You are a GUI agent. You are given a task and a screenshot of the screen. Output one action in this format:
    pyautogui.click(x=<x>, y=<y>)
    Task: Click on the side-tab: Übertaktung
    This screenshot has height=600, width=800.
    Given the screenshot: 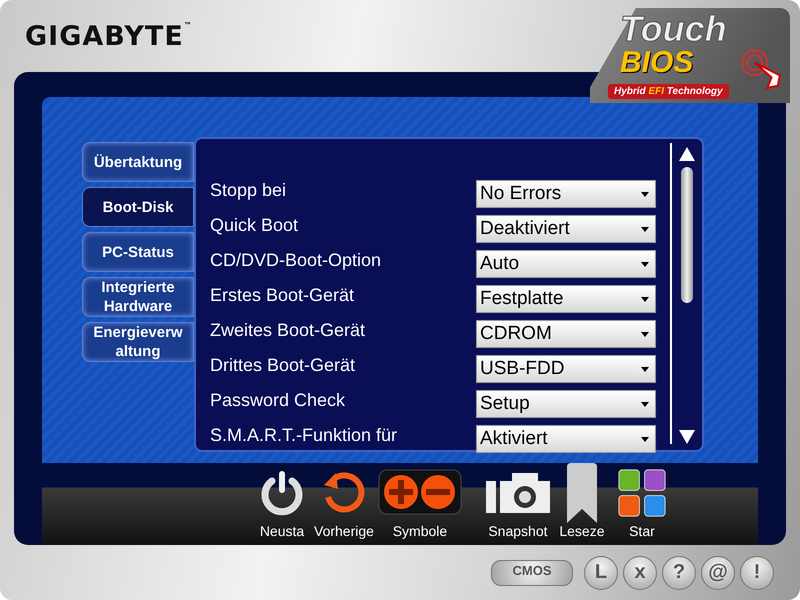 What is the action you would take?
    pyautogui.click(x=138, y=162)
    